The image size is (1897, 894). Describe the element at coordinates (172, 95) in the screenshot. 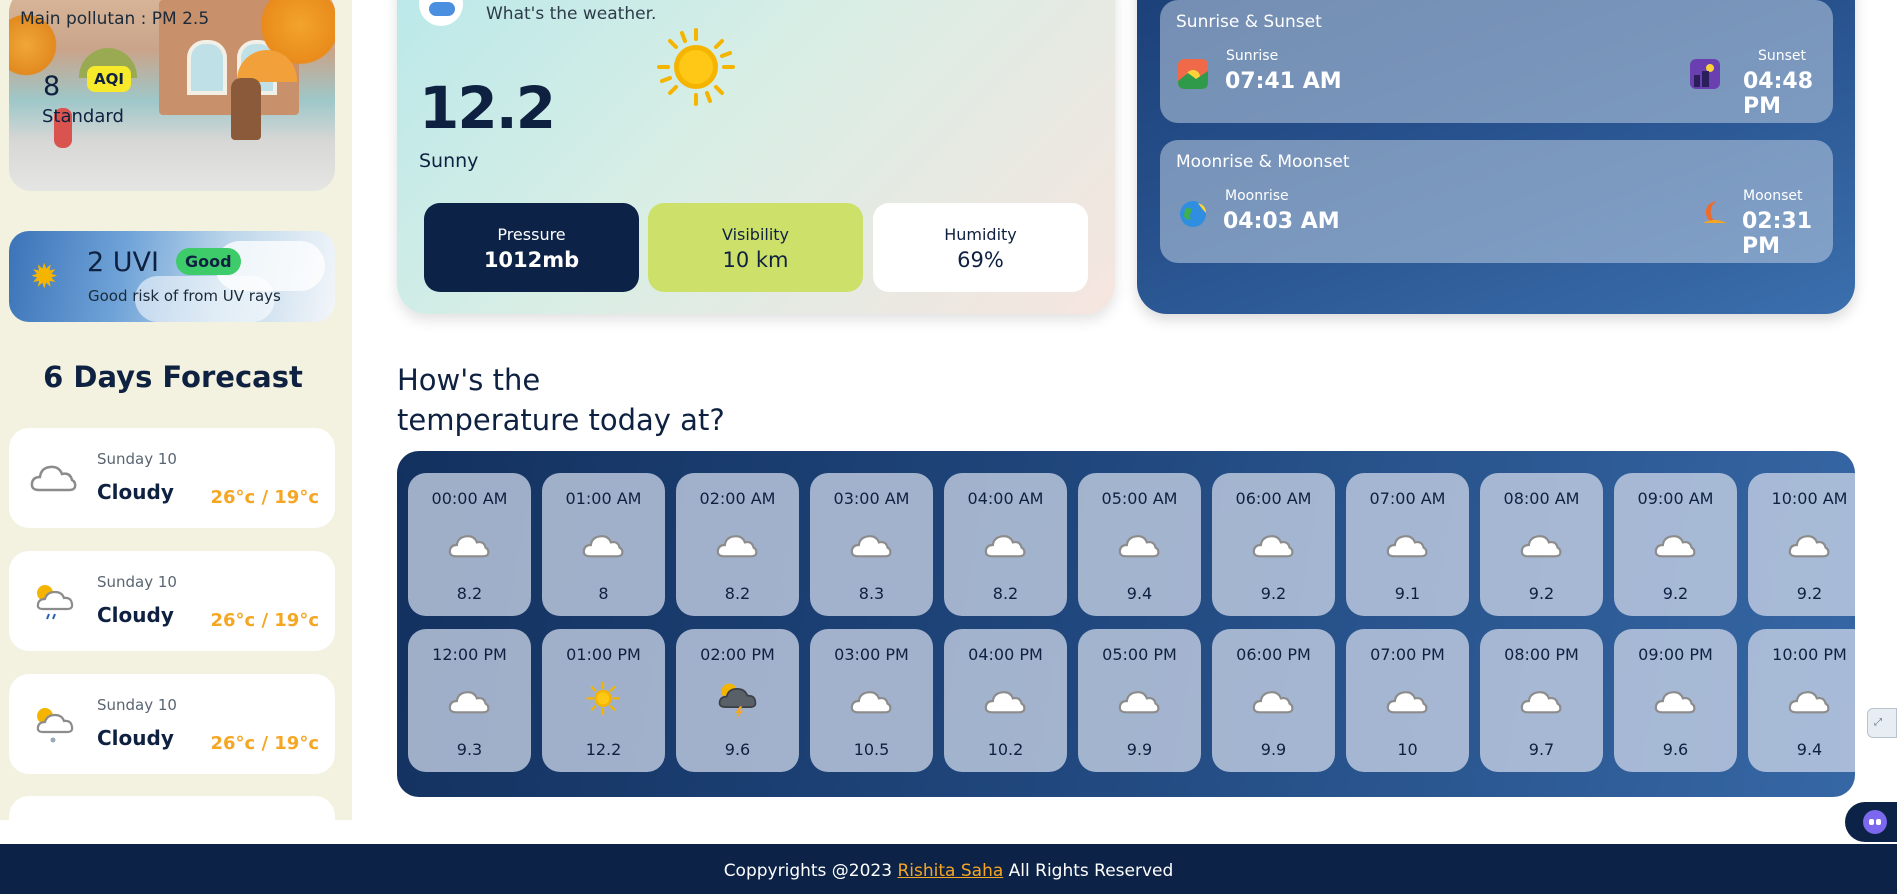

I see `aqi-card: Main pollutan : PM 2.5 8 AQI Standard` at that location.